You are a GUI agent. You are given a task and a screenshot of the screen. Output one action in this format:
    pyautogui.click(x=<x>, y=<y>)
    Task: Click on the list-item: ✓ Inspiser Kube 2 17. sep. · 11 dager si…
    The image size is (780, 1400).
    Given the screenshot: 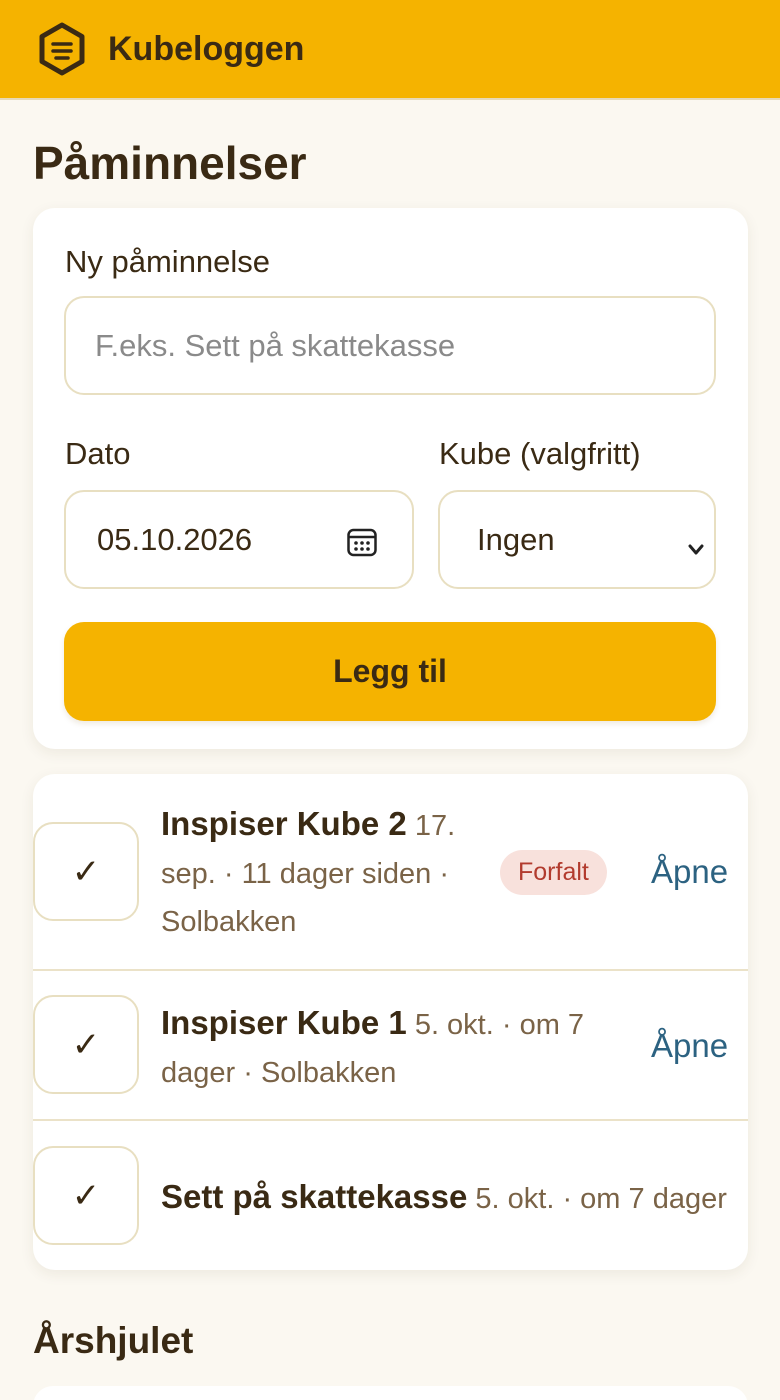 What is the action you would take?
    pyautogui.click(x=390, y=872)
    